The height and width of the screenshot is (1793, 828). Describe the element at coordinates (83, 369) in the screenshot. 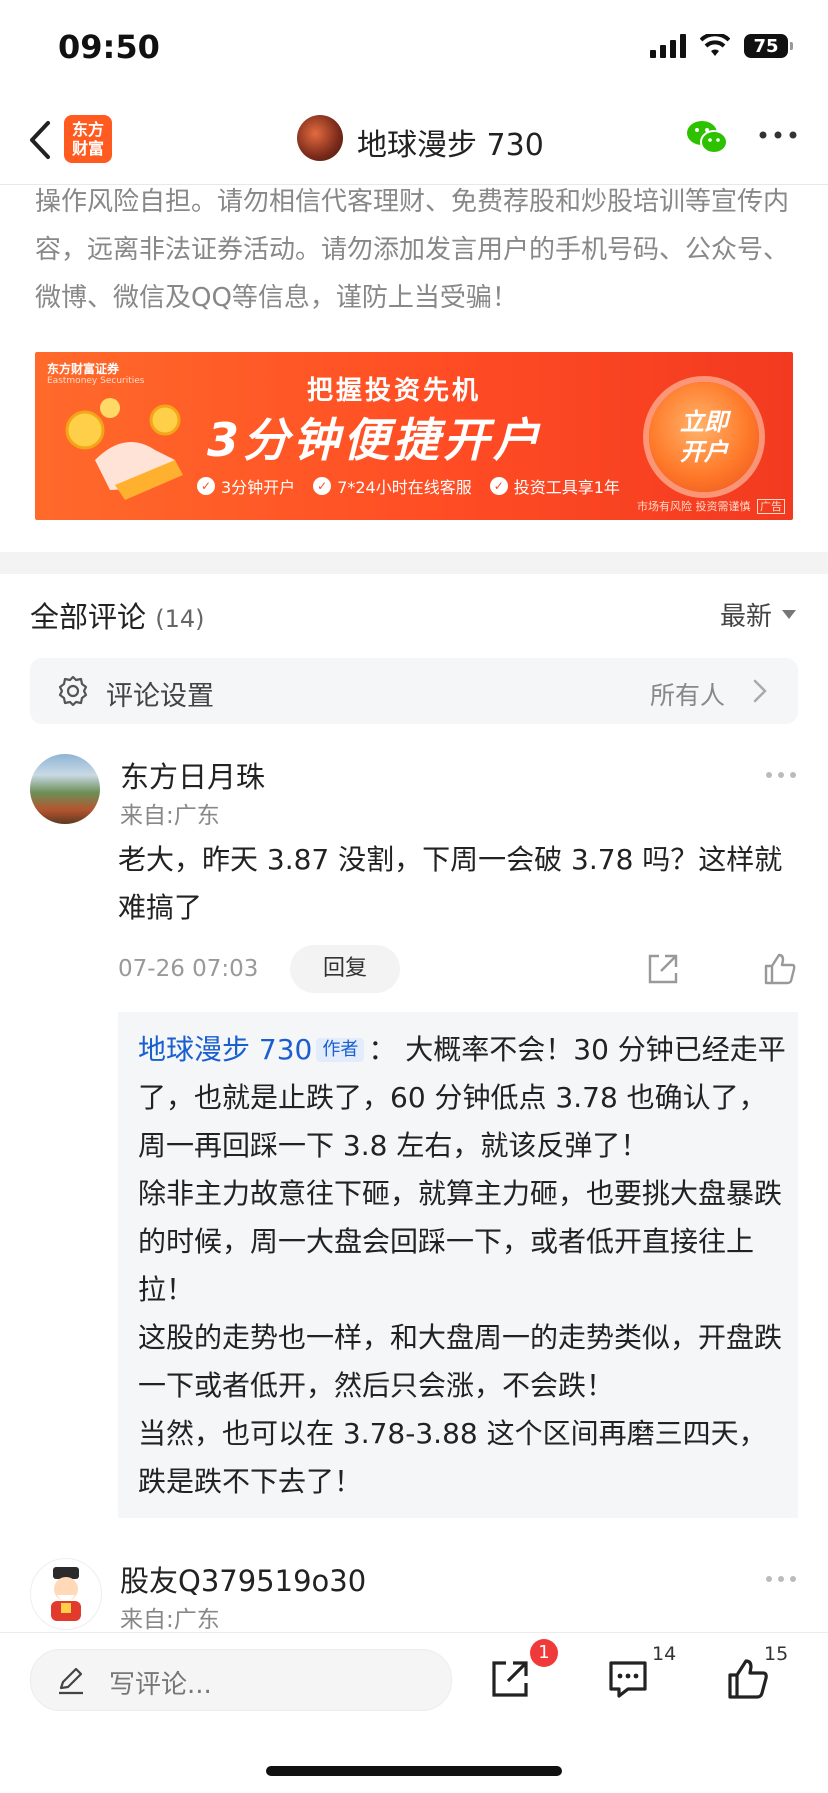

I see `ad-brand: 东方财富证券` at that location.